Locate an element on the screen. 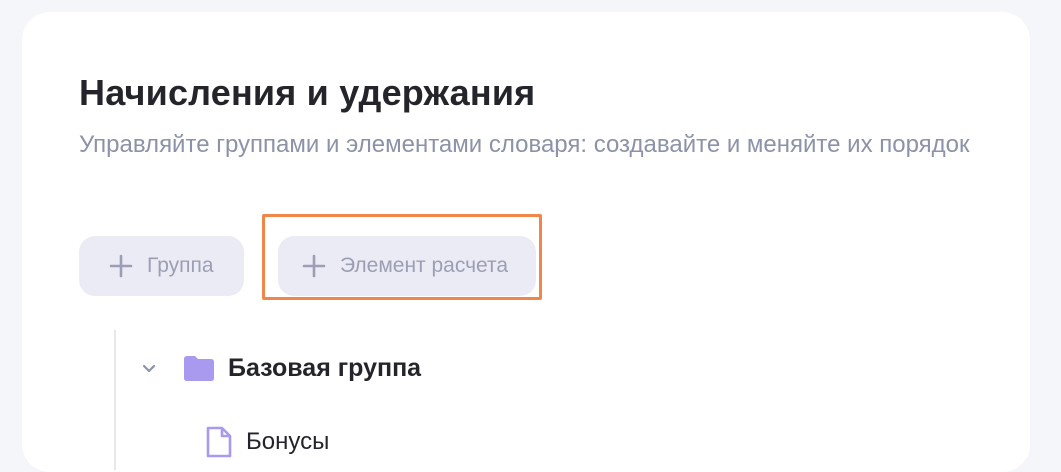 The width and height of the screenshot is (1061, 472). tree-group-row: Базовая группа is located at coordinates (280, 368).